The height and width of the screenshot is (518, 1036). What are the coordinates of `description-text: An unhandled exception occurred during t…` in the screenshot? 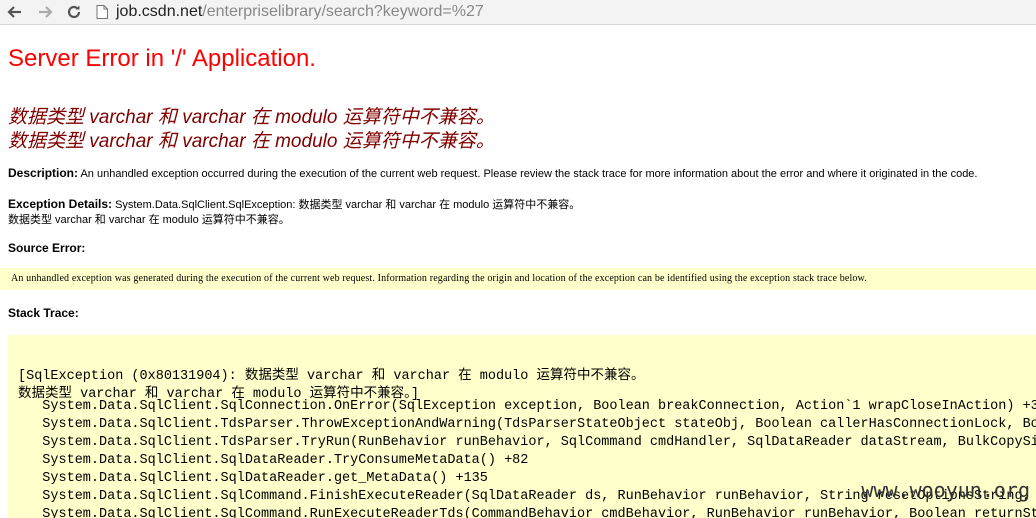 It's located at (528, 174).